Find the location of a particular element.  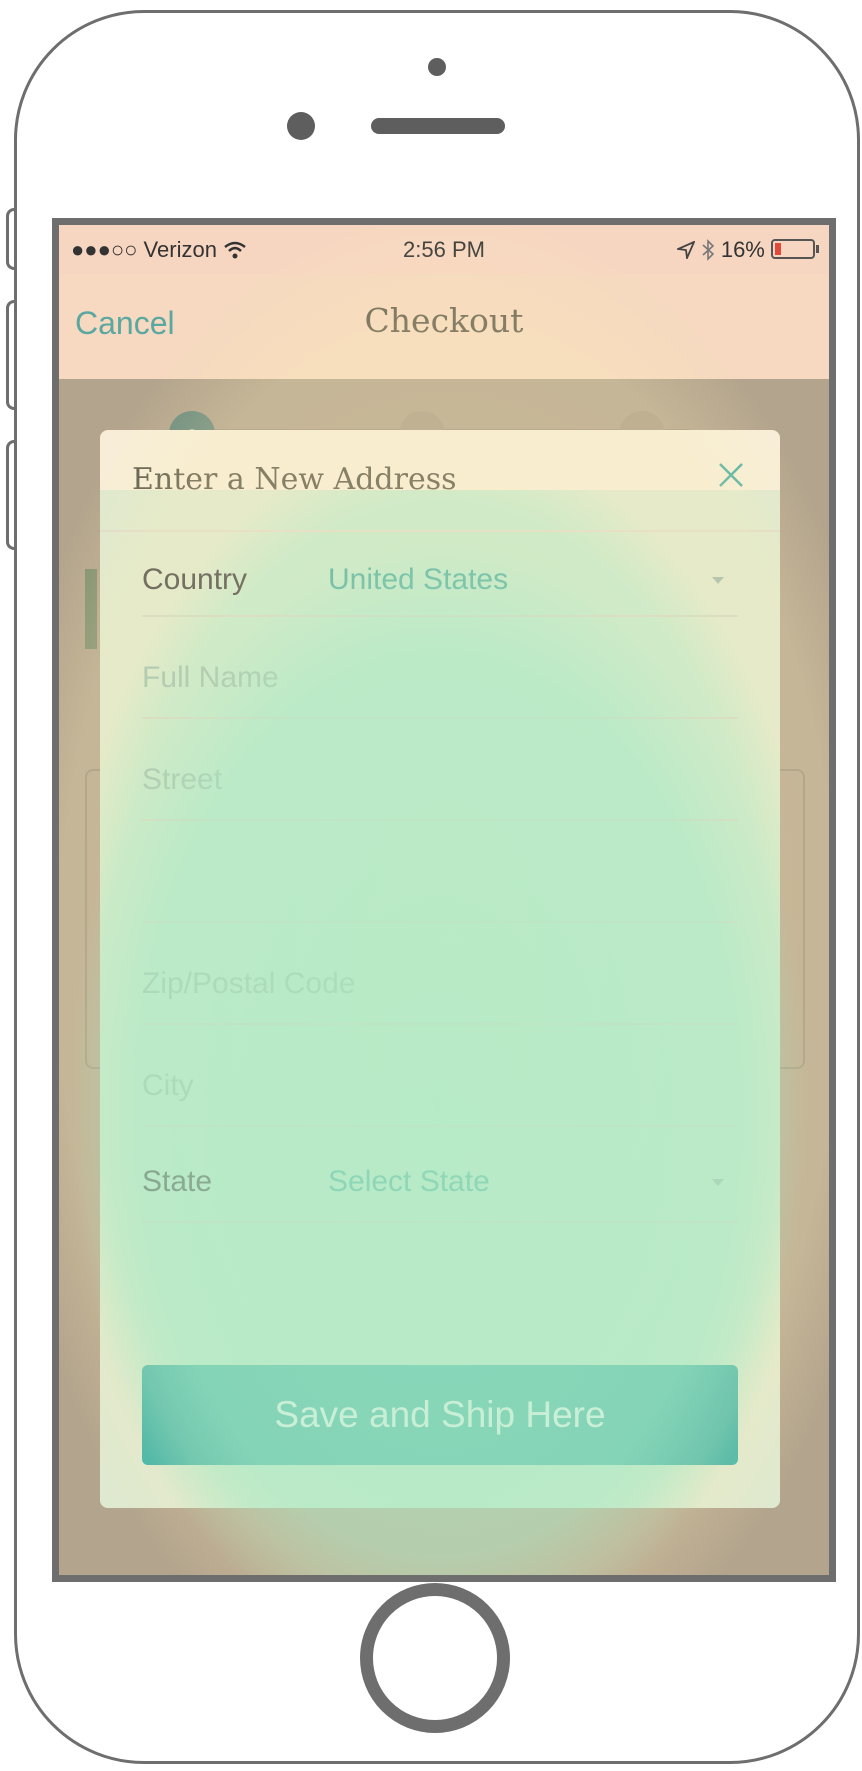

country-value: United States is located at coordinates (418, 579).